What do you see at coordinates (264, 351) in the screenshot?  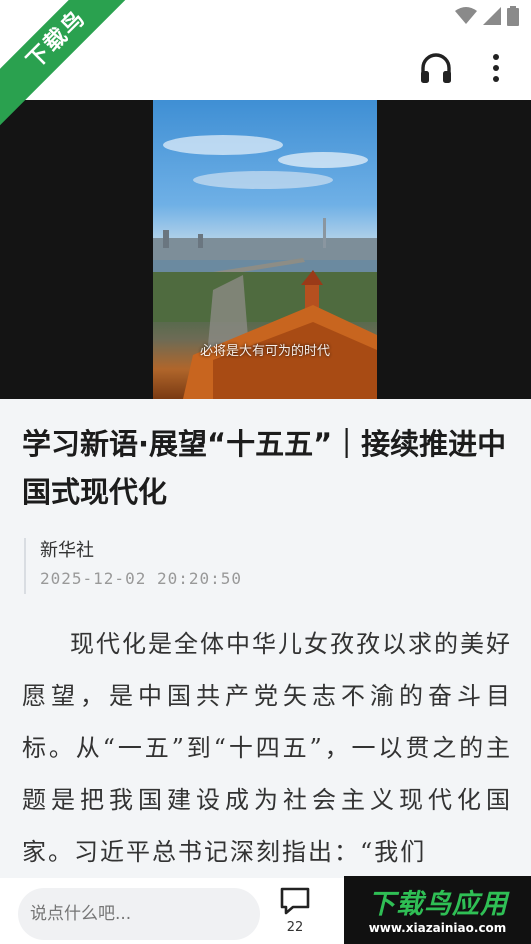 I see `video-caption: 必将是大有可为的时代` at bounding box center [264, 351].